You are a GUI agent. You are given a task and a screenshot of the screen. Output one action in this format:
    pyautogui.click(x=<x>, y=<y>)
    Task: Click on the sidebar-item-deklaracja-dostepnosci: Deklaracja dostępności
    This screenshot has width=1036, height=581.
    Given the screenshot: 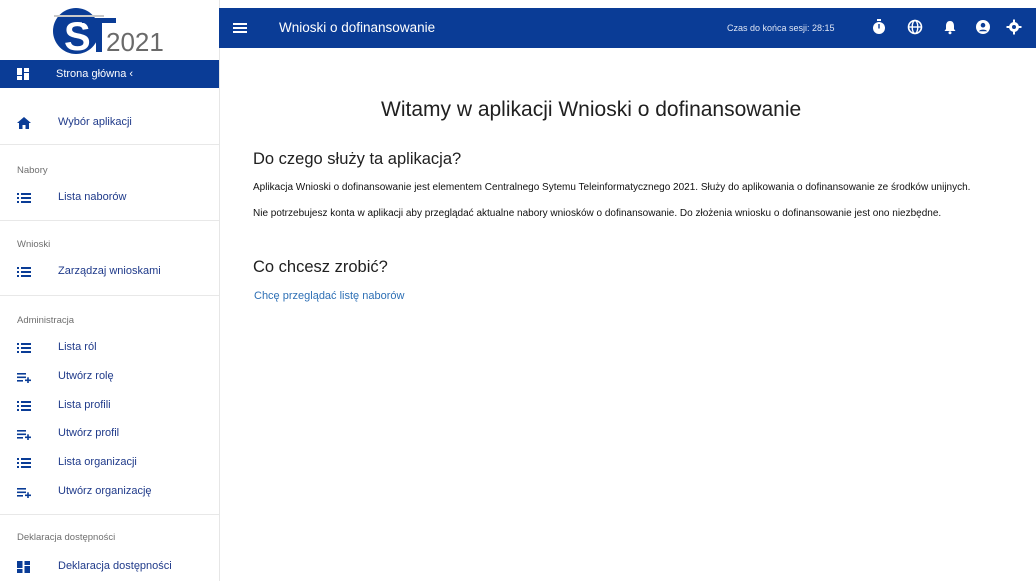 What is the action you would take?
    pyautogui.click(x=109, y=567)
    